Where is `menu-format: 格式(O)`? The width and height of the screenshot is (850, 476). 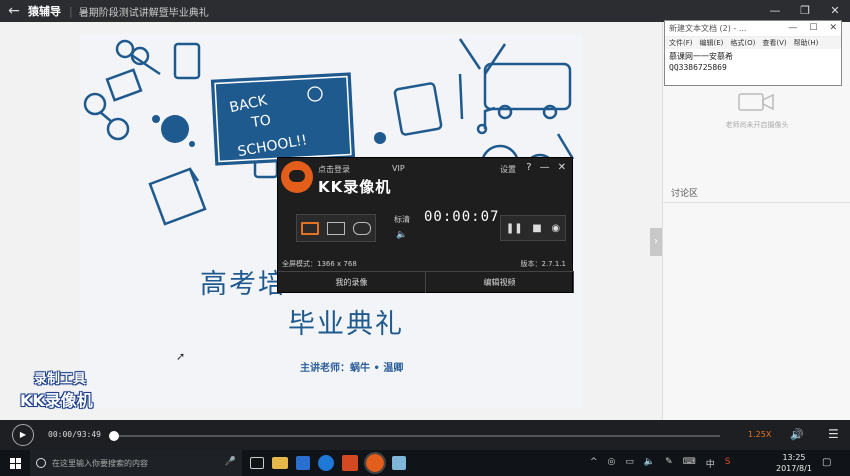
menu-format: 格式(O) is located at coordinates (742, 43).